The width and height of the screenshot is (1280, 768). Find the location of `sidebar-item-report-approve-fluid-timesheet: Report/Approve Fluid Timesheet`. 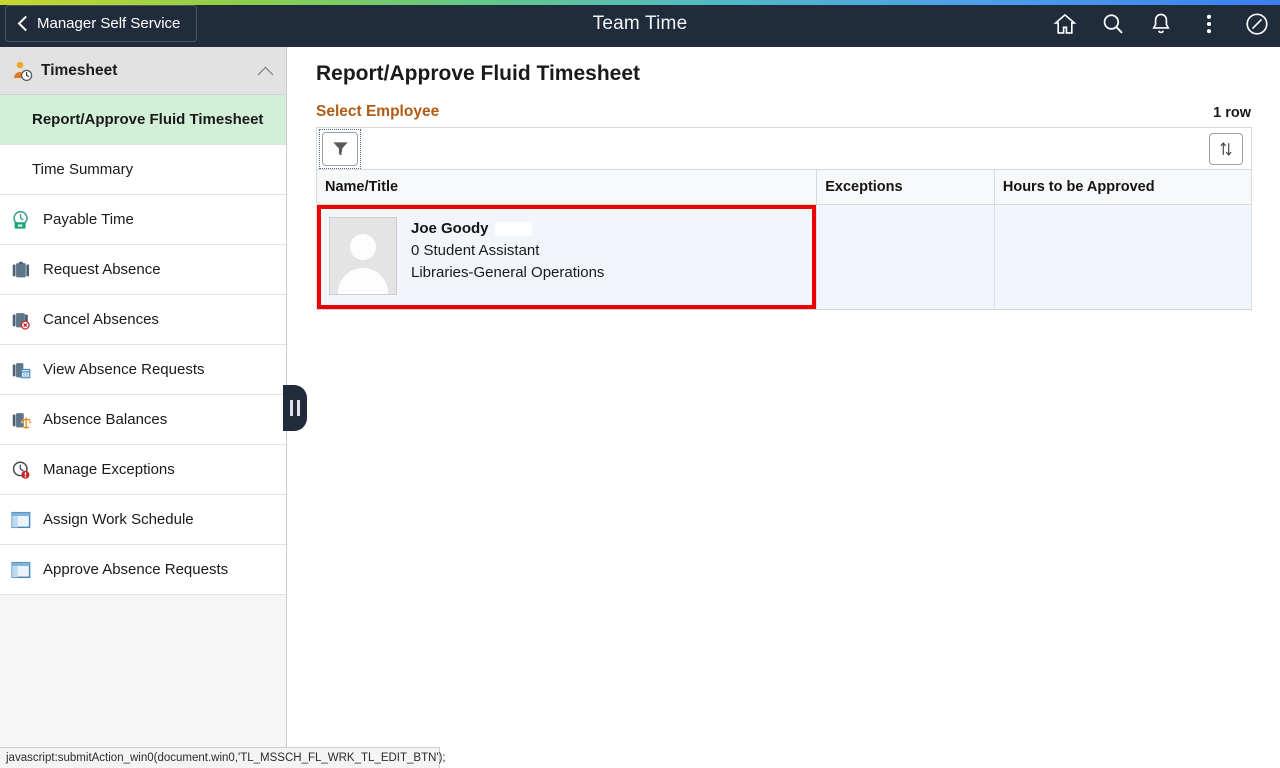

sidebar-item-report-approve-fluid-timesheet: Report/Approve Fluid Timesheet is located at coordinates (143, 120).